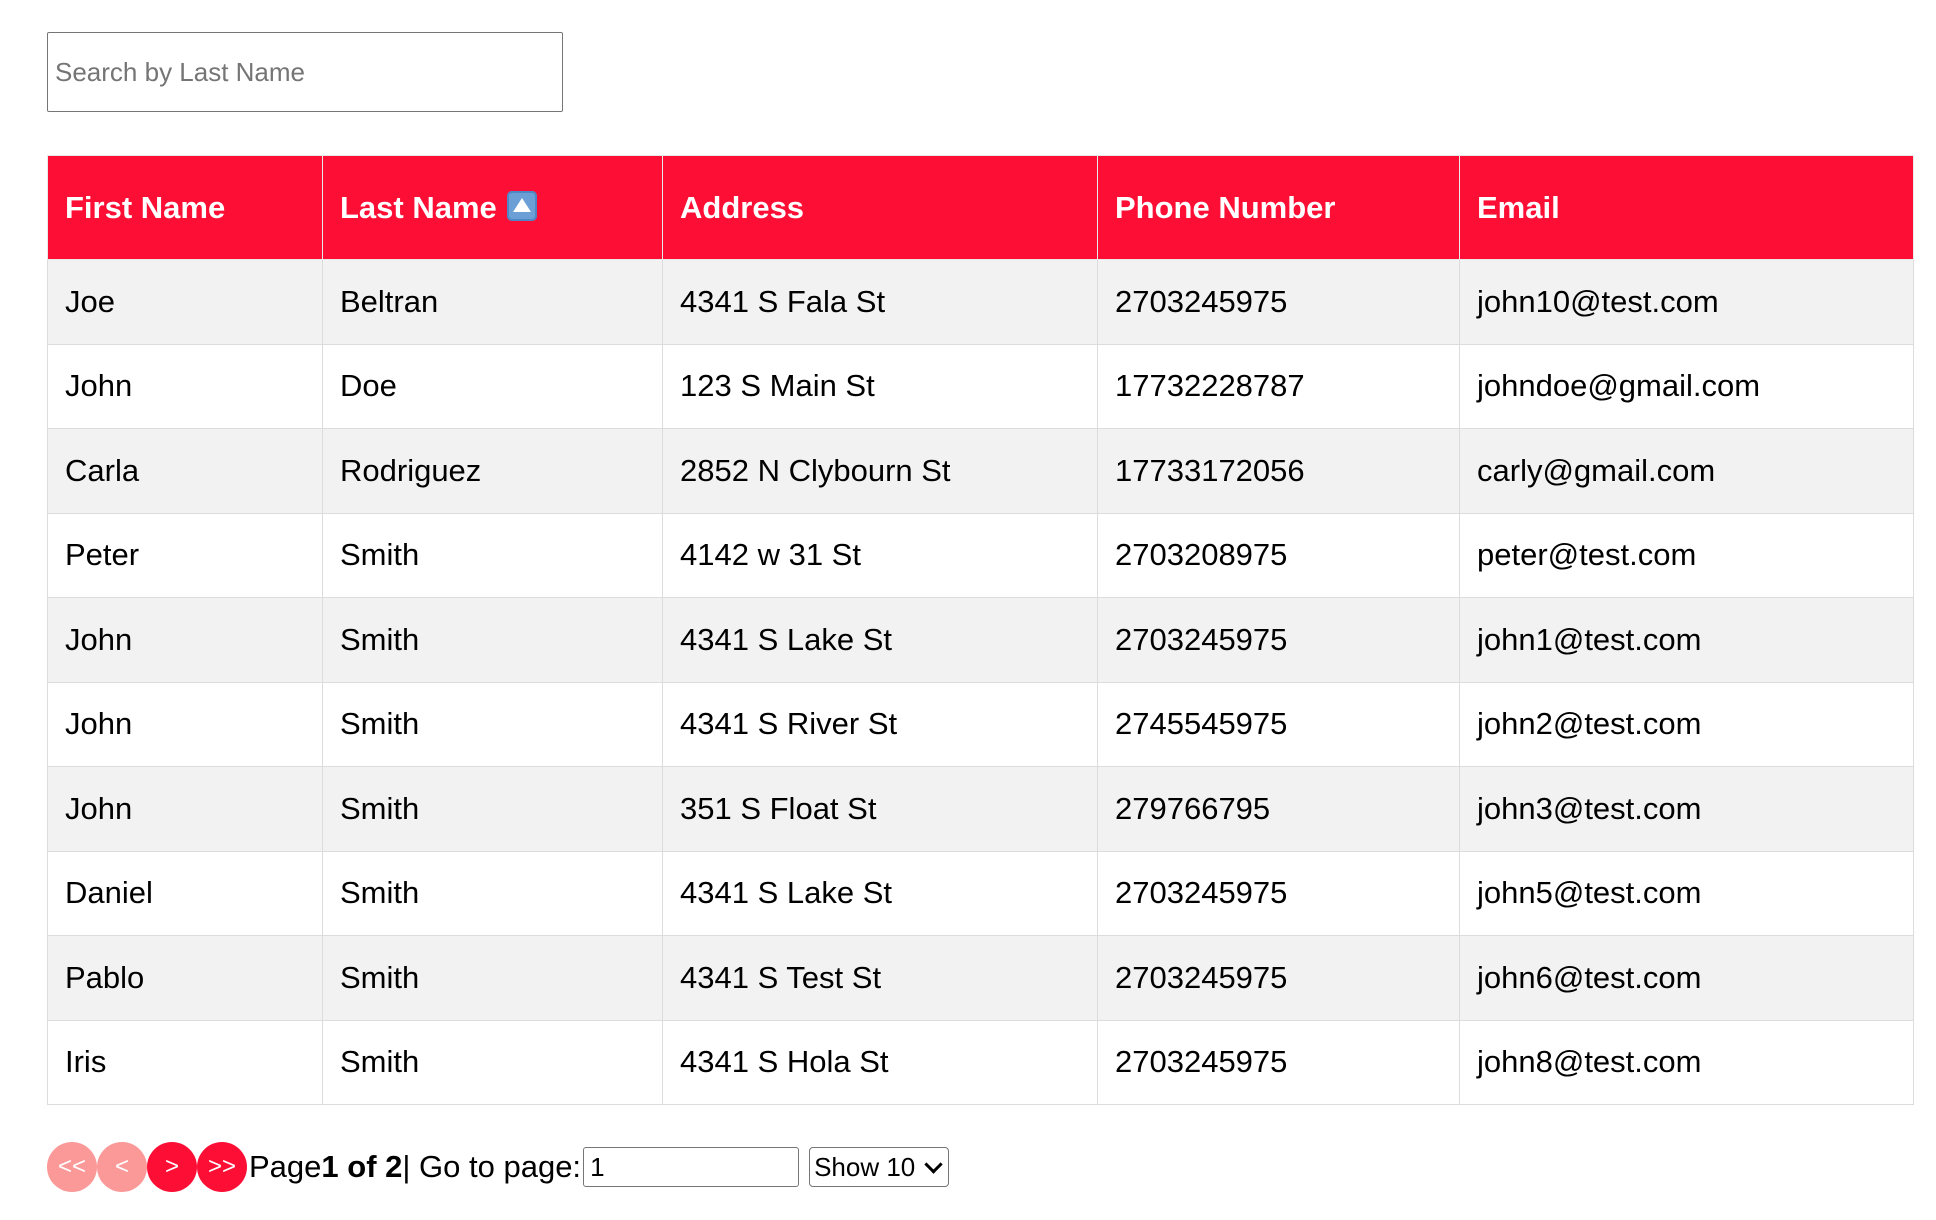 The height and width of the screenshot is (1220, 1936). I want to click on cell-address: 4341 S River St, so click(880, 724).